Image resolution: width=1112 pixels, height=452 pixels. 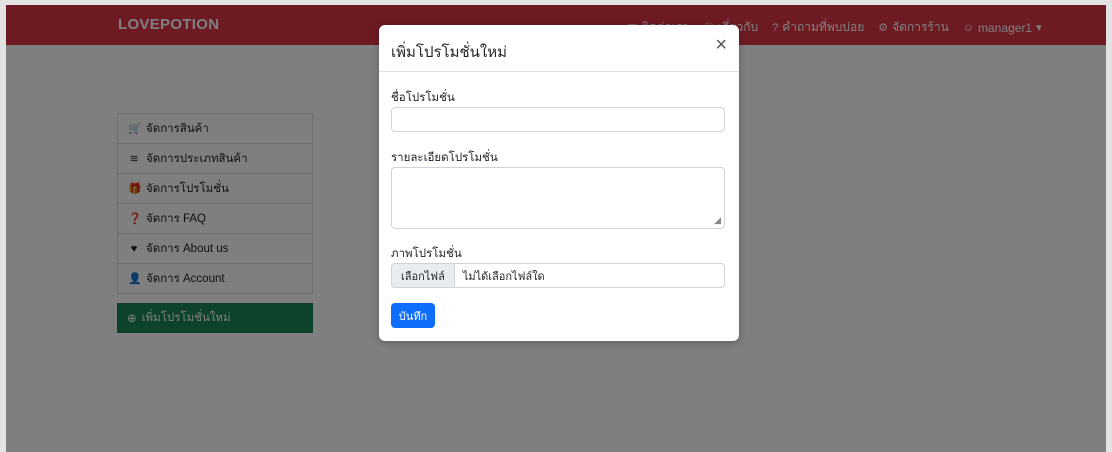 I want to click on promotion-description-label: รายละเอียดโปรโมชั่น, so click(x=444, y=158).